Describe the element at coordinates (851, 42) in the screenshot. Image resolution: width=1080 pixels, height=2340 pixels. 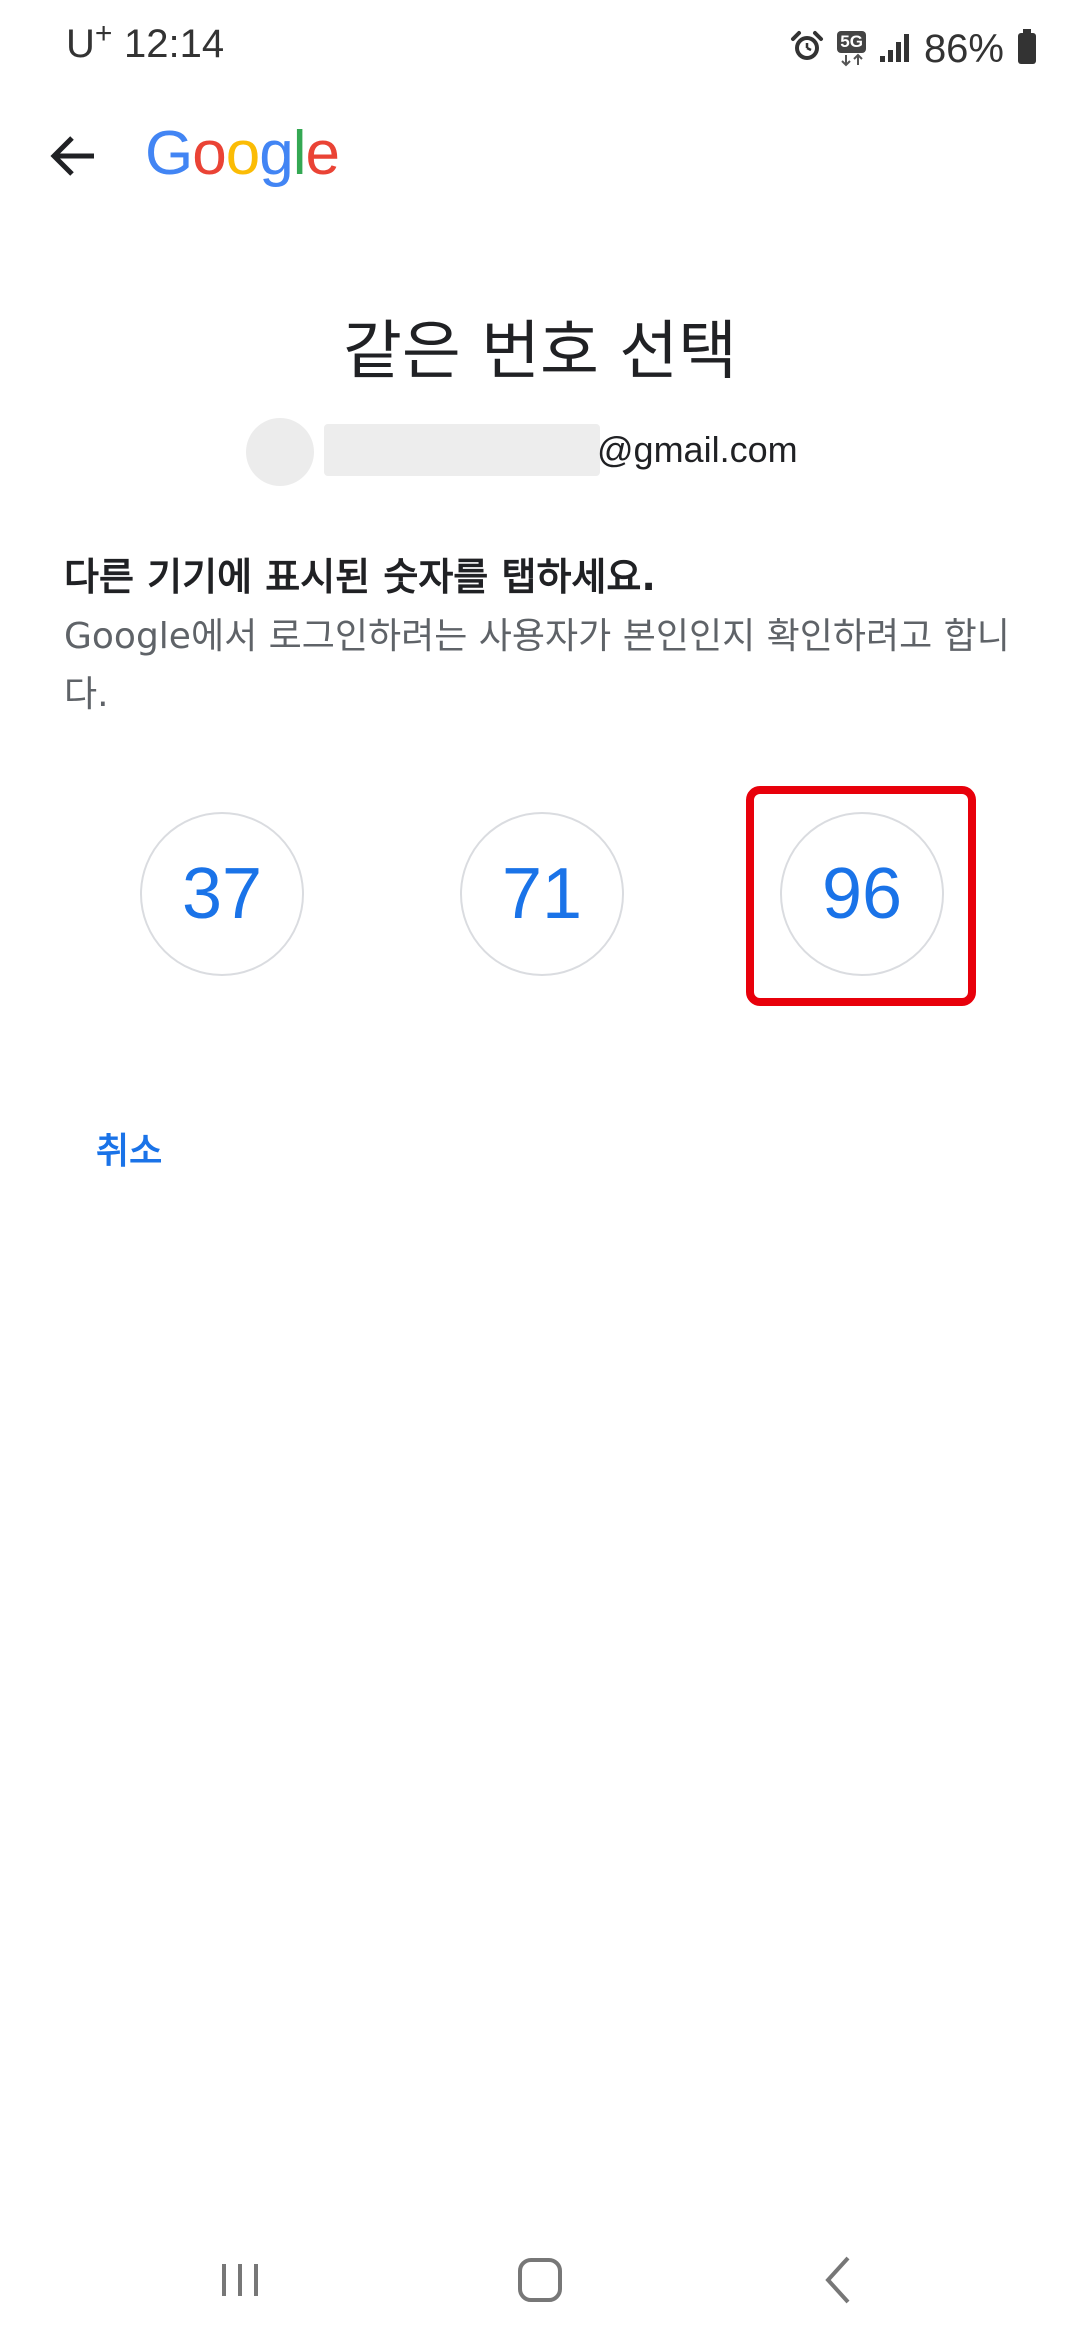
I see `network-label: 5G` at that location.